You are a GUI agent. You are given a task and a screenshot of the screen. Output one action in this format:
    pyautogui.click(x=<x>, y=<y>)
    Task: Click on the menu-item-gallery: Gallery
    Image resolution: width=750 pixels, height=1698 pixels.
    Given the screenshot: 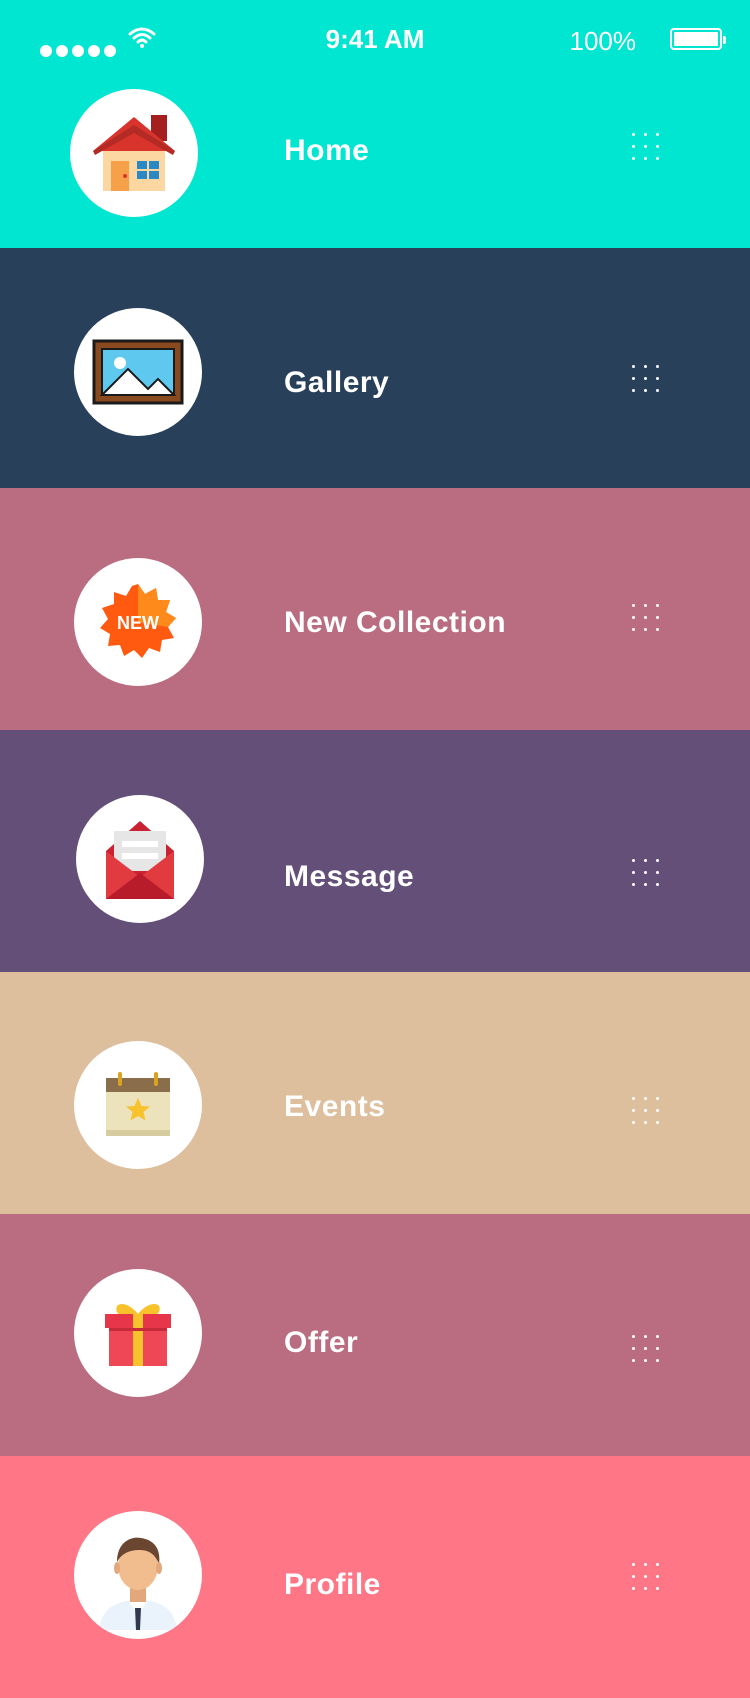 What is the action you would take?
    pyautogui.click(x=375, y=368)
    